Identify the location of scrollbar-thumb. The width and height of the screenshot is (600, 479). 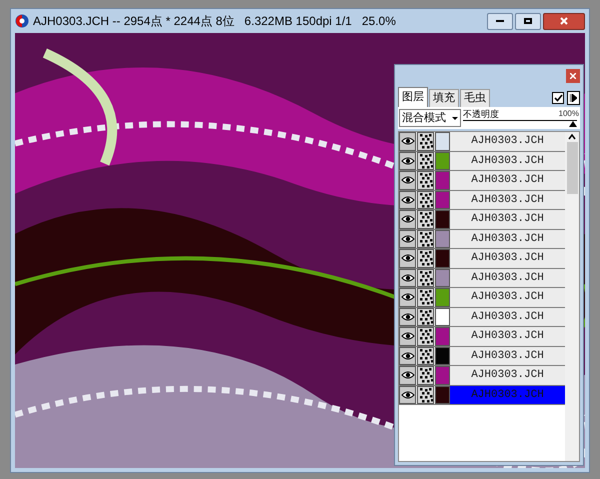
(572, 168).